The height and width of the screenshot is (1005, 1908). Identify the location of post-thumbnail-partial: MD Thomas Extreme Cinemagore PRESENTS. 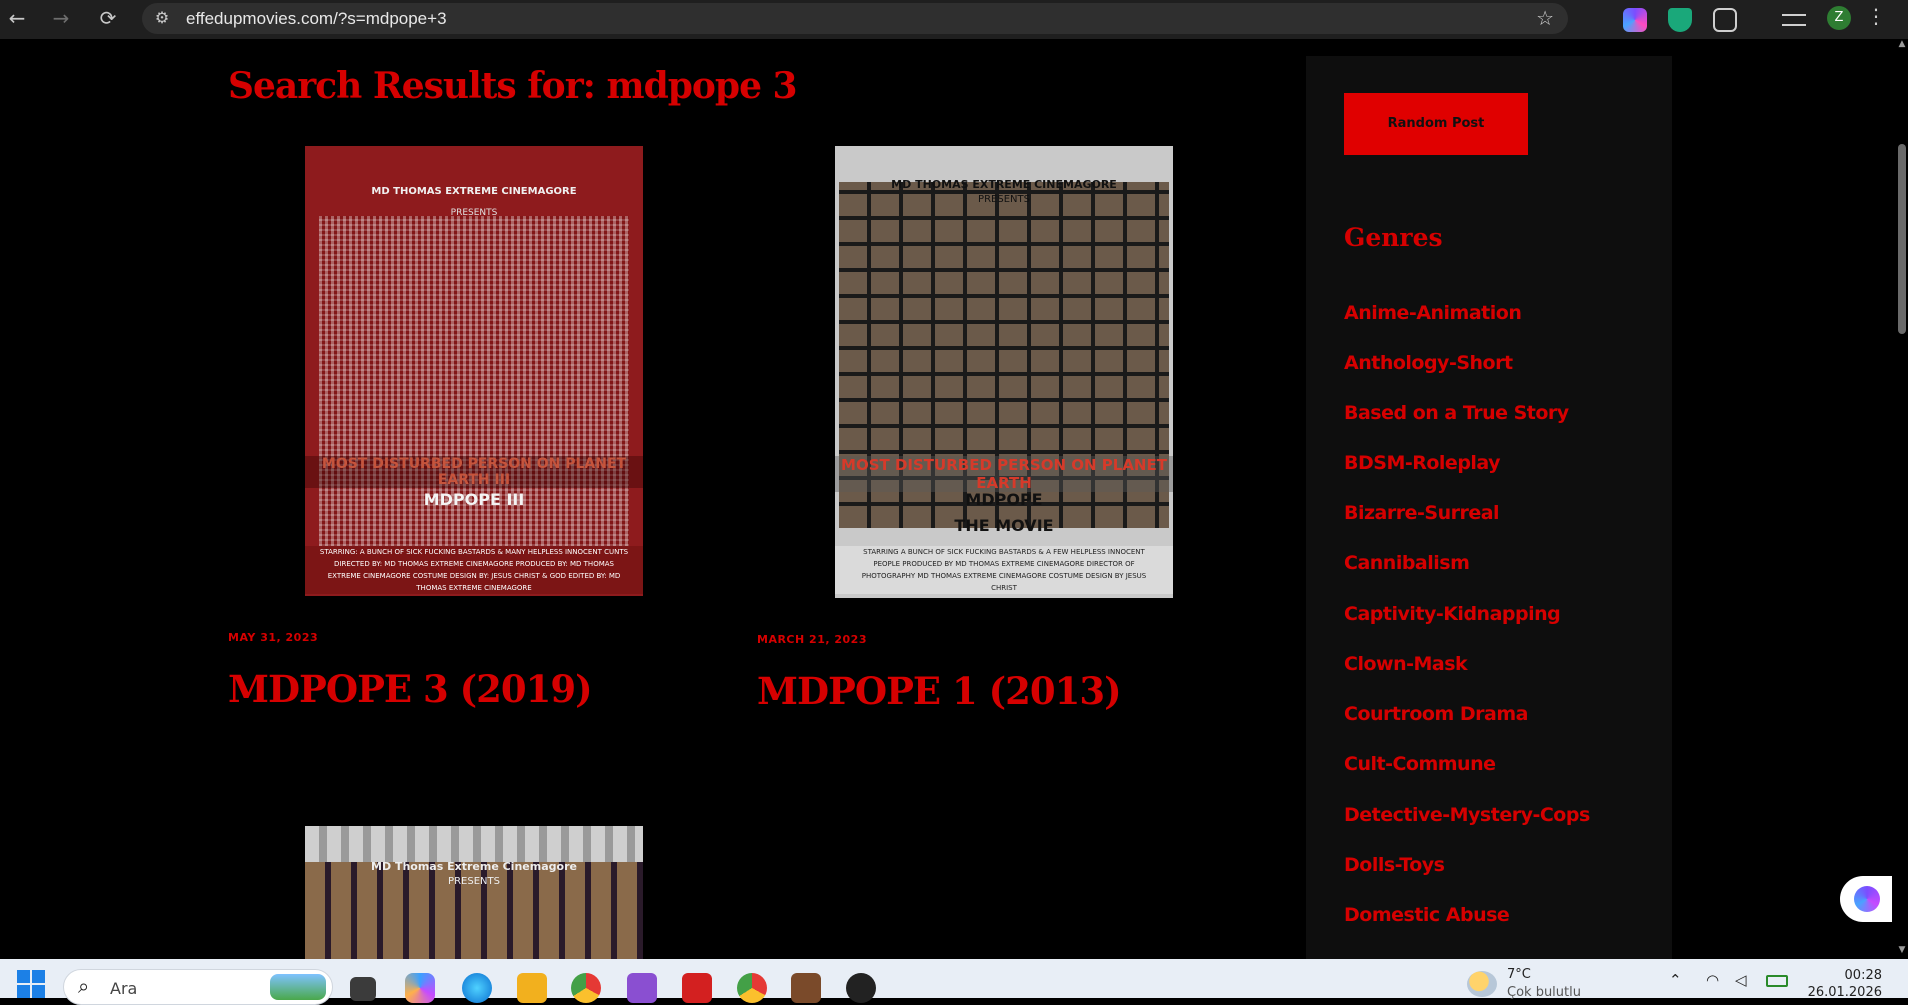
(474, 892).